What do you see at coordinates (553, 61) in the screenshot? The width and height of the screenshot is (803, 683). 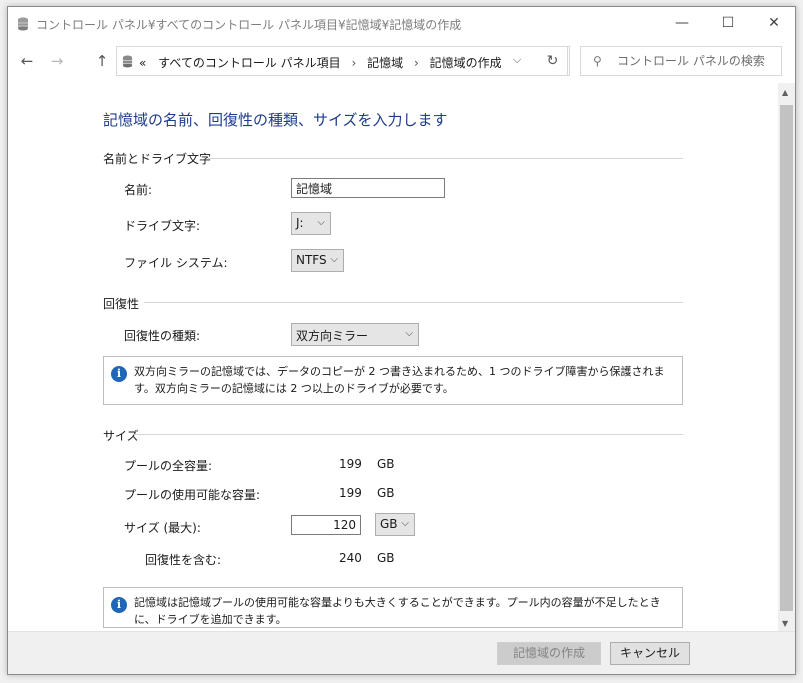 I see `refresh-button: ↻` at bounding box center [553, 61].